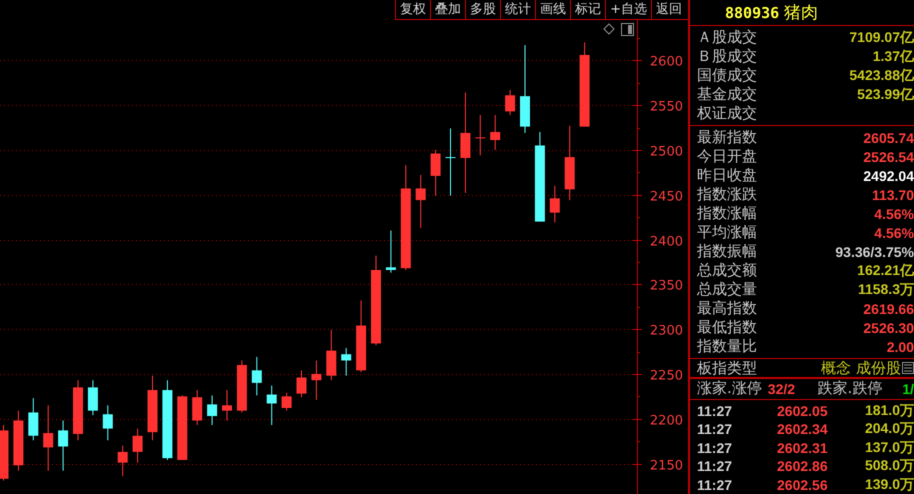 The width and height of the screenshot is (914, 494). What do you see at coordinates (727, 308) in the screenshot?
I see `stat-label: 最高指数` at bounding box center [727, 308].